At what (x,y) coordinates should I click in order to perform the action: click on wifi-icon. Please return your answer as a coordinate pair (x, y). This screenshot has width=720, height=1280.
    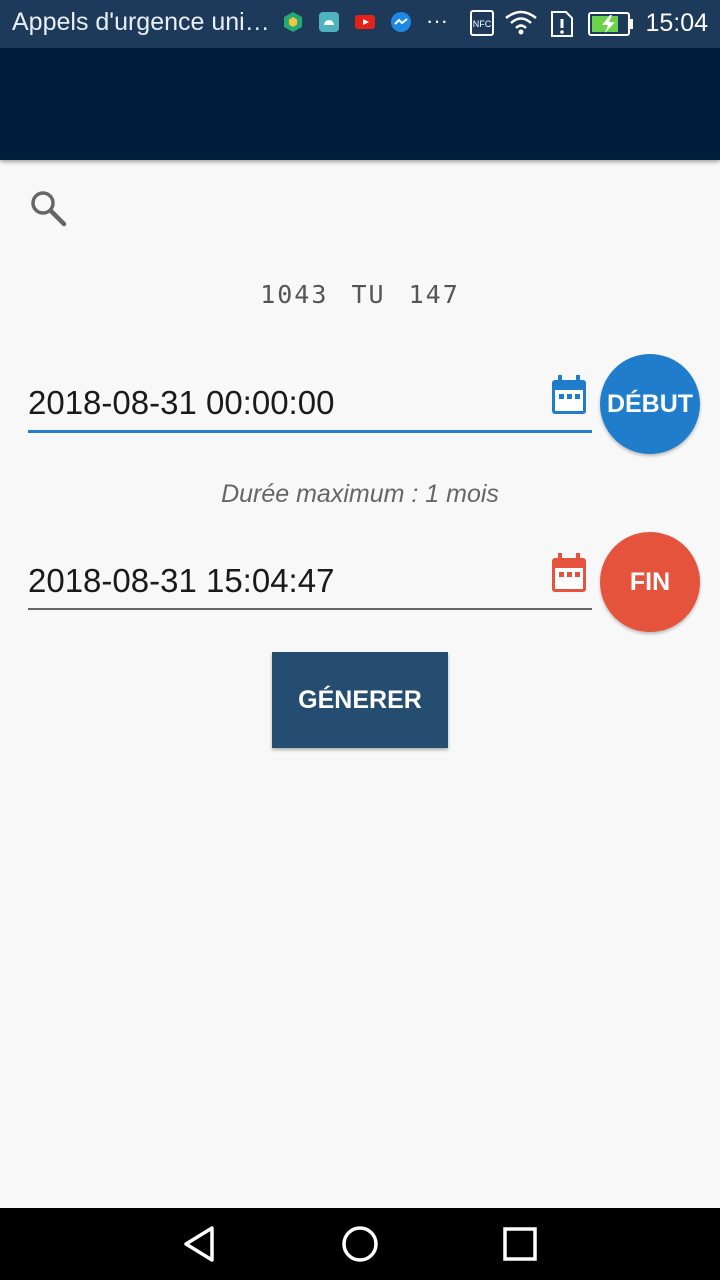
    Looking at the image, I should click on (521, 22).